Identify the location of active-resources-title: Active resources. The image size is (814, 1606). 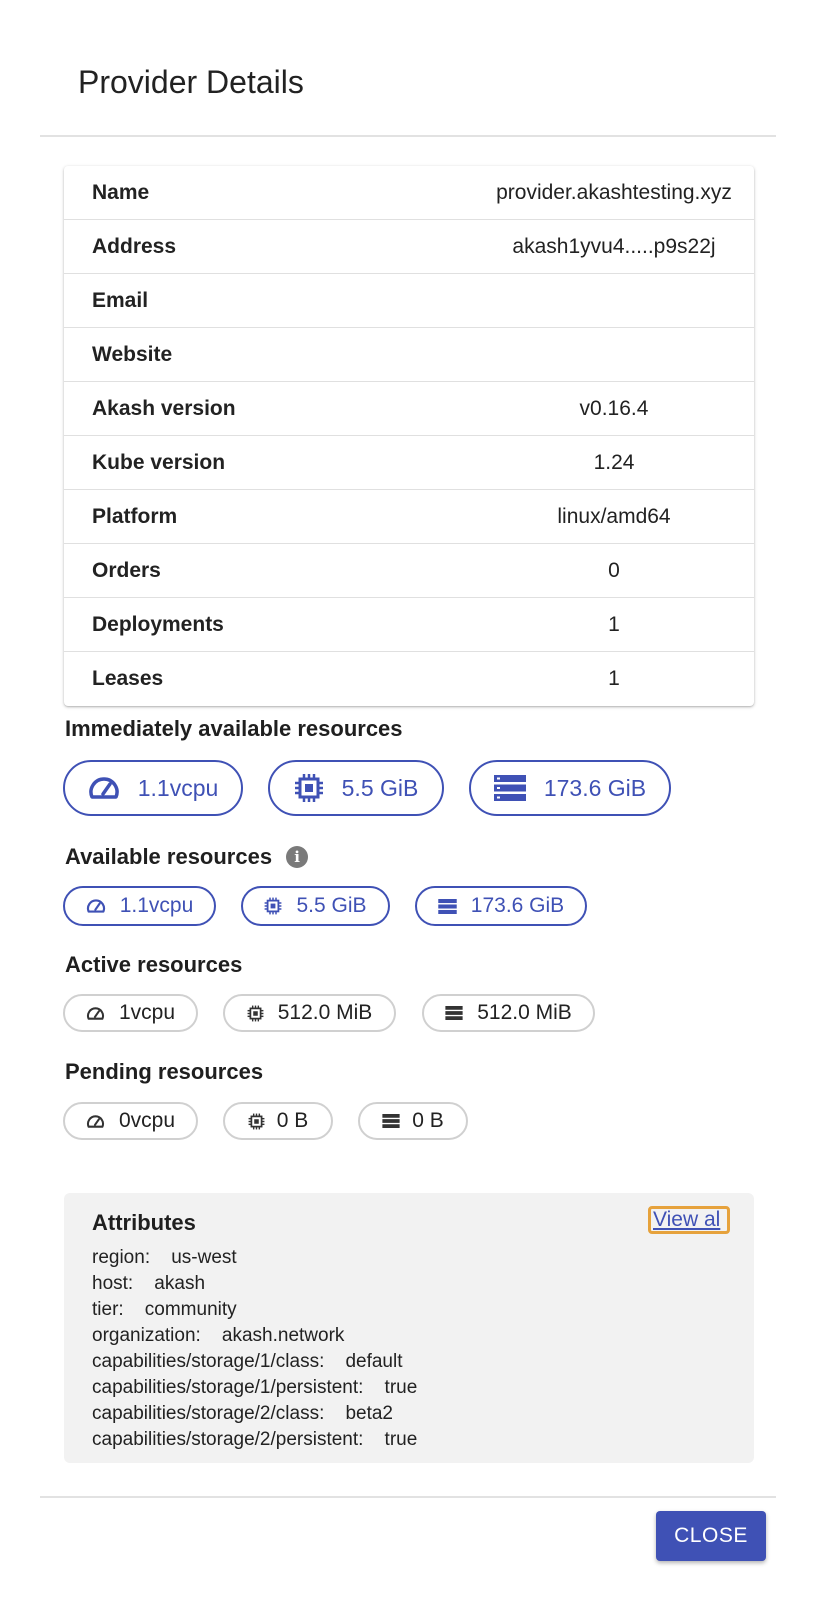
(154, 964).